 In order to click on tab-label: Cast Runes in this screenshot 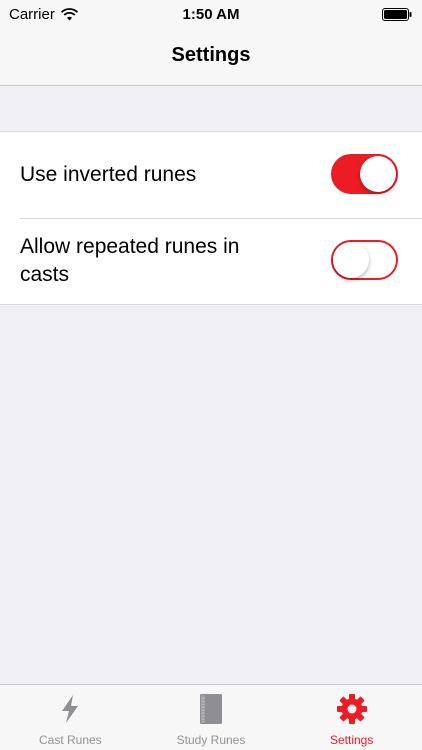, I will do `click(70, 740)`.